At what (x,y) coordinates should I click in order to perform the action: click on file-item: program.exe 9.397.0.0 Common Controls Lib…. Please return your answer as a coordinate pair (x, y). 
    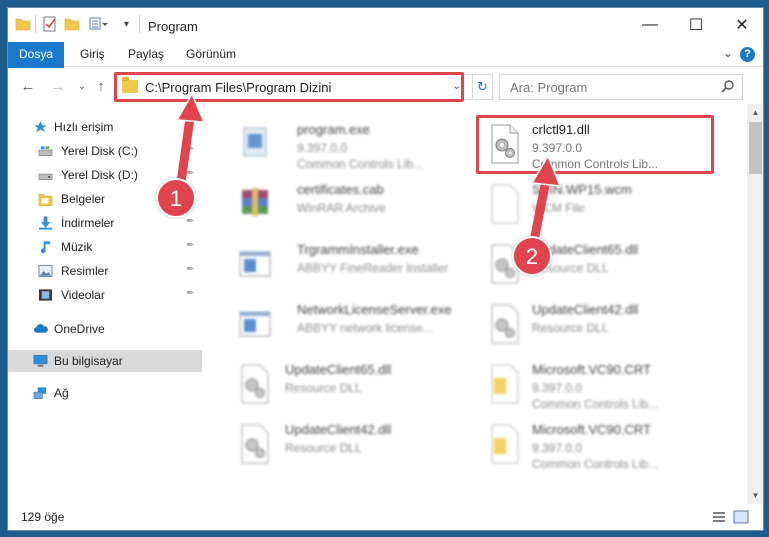
    Looking at the image, I should click on (337, 144).